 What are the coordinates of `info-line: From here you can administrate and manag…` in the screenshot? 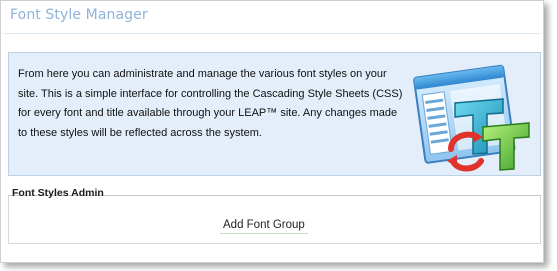 It's located at (202, 74).